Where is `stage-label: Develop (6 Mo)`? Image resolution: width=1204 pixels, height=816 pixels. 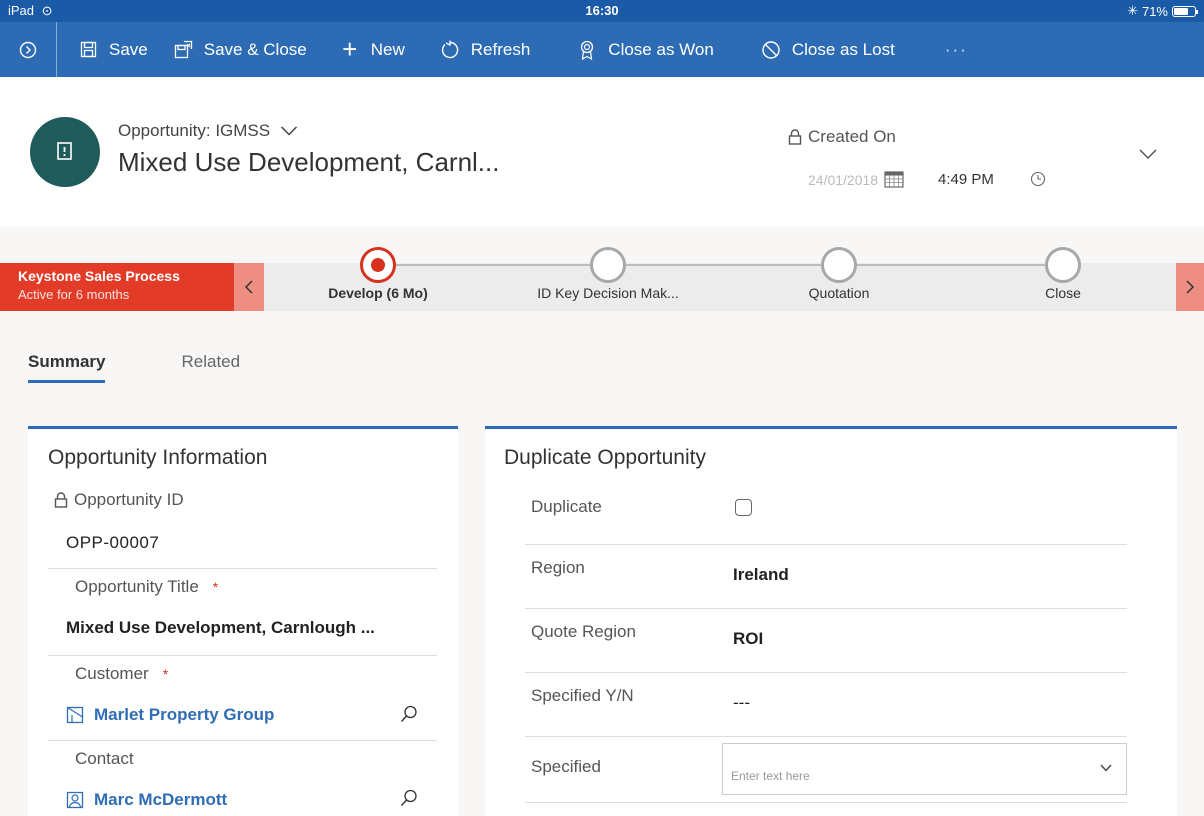
stage-label: Develop (6 Mo) is located at coordinates (378, 293).